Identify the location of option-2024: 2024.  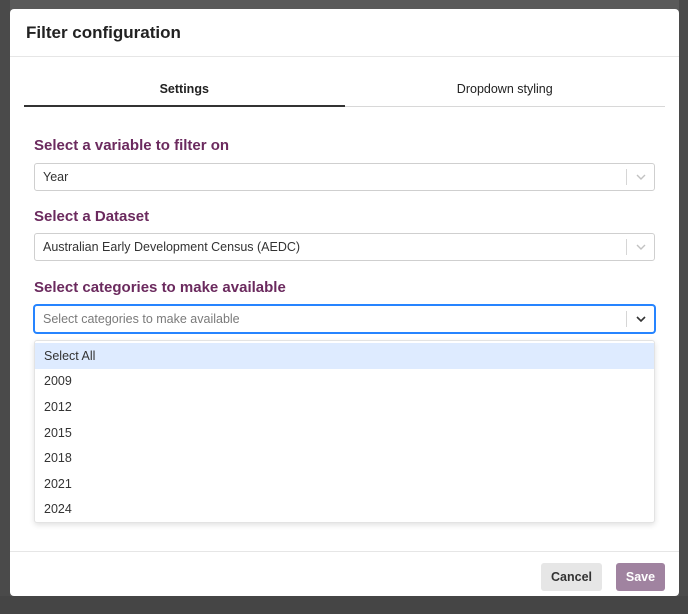
(344, 510).